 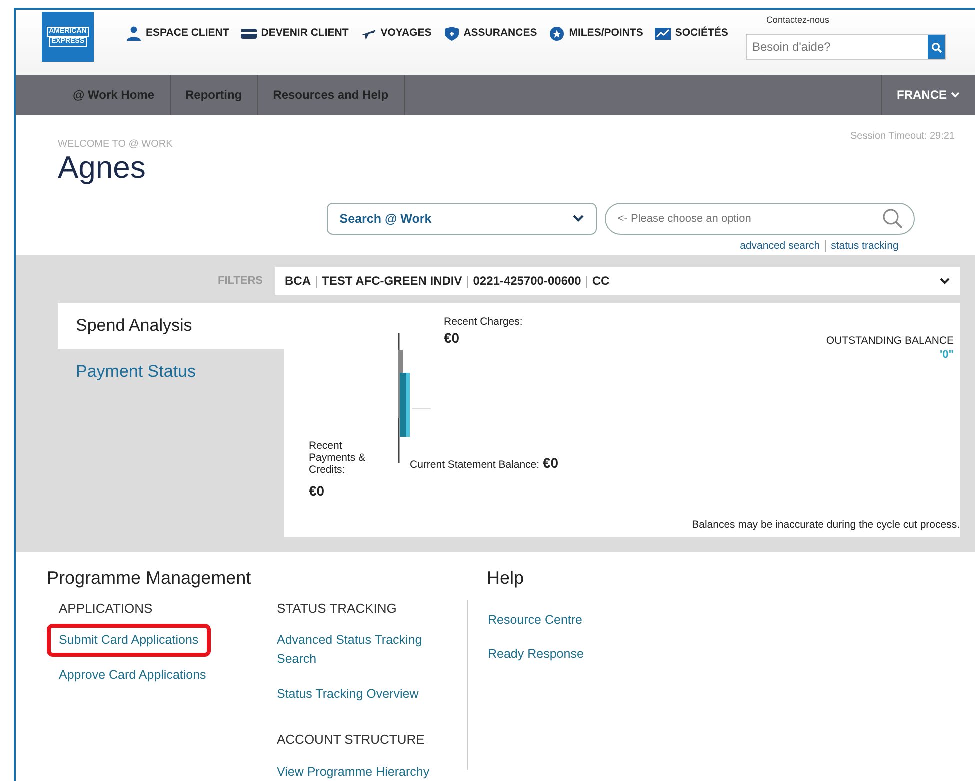 I want to click on country-selector: FRANCE, so click(x=928, y=95).